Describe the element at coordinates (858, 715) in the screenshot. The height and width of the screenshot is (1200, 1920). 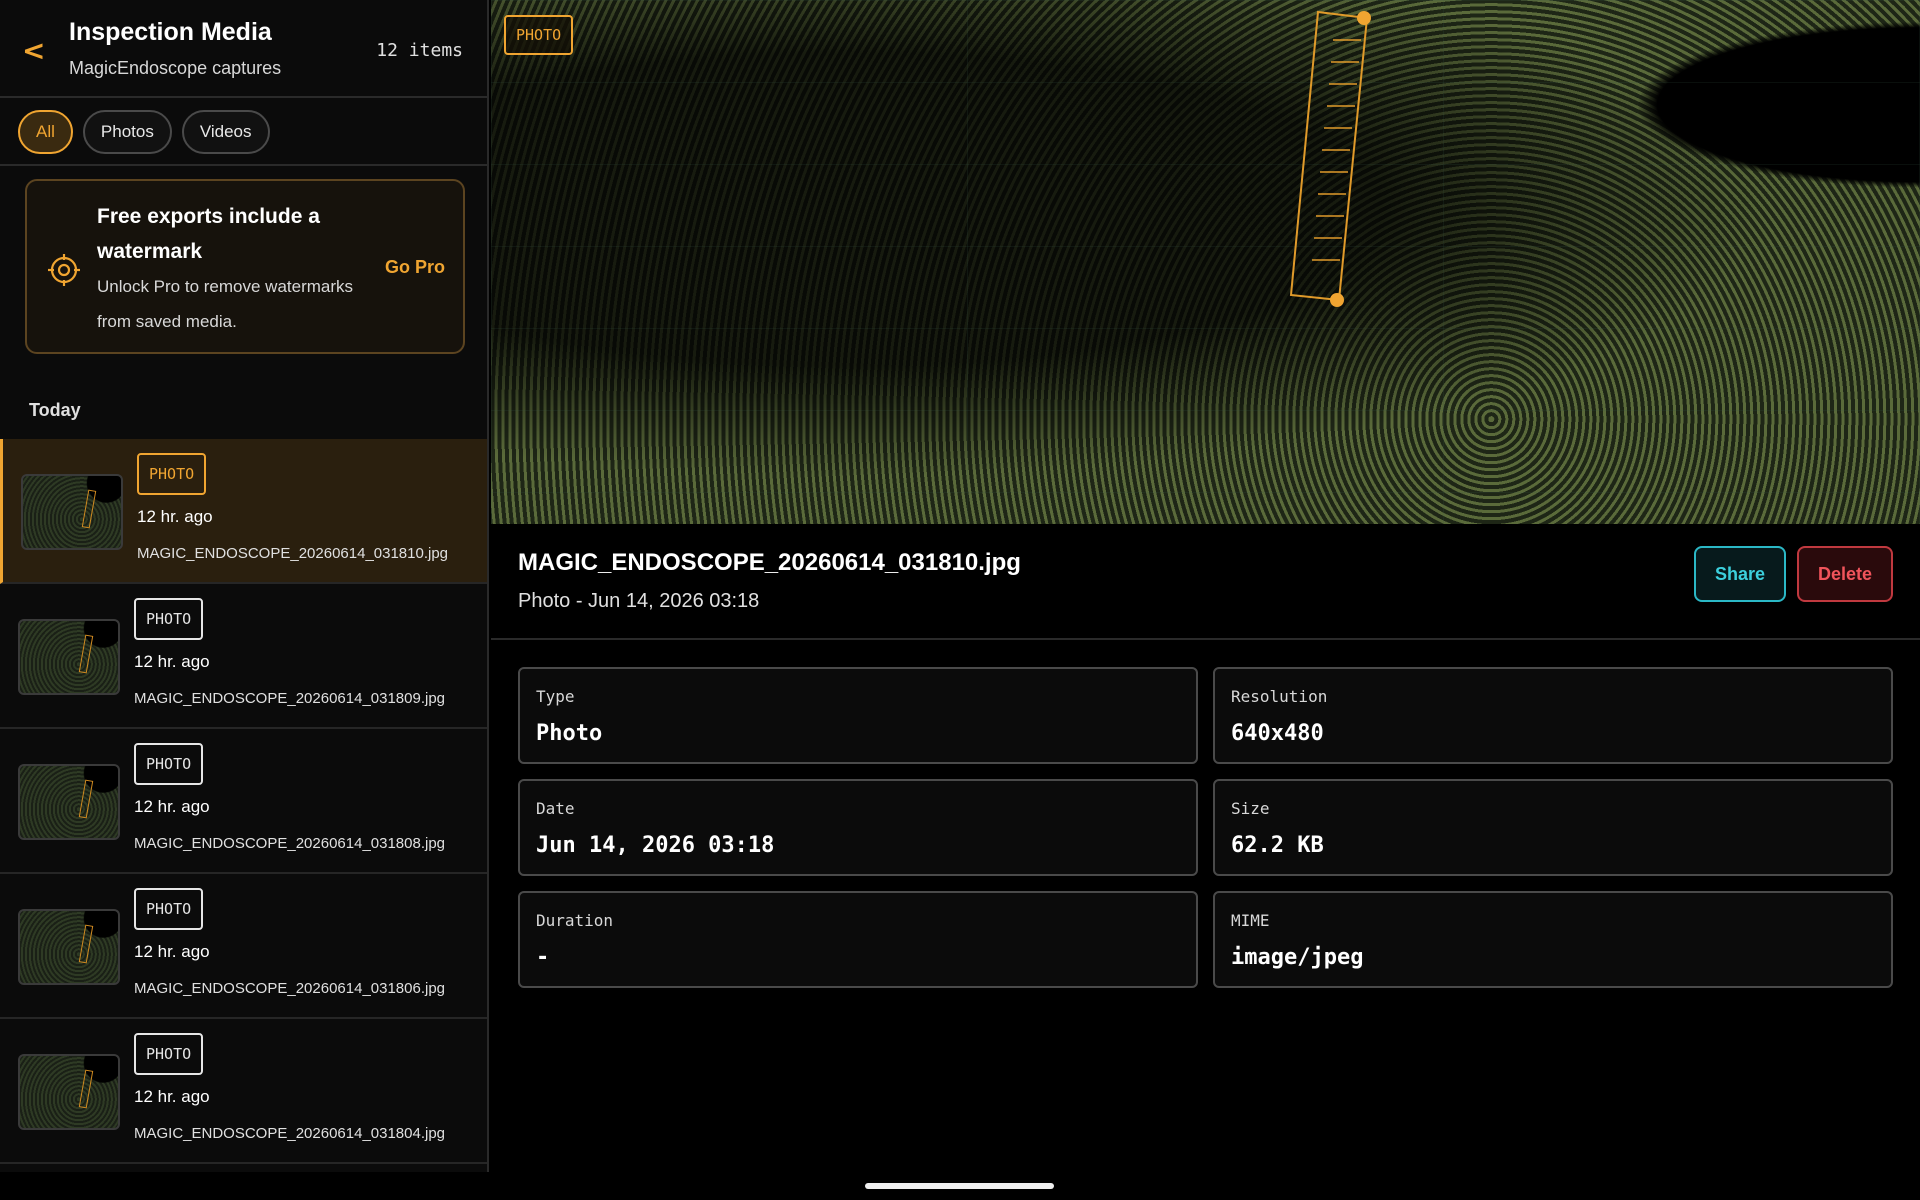
I see `info-card-type: Type Photo` at that location.